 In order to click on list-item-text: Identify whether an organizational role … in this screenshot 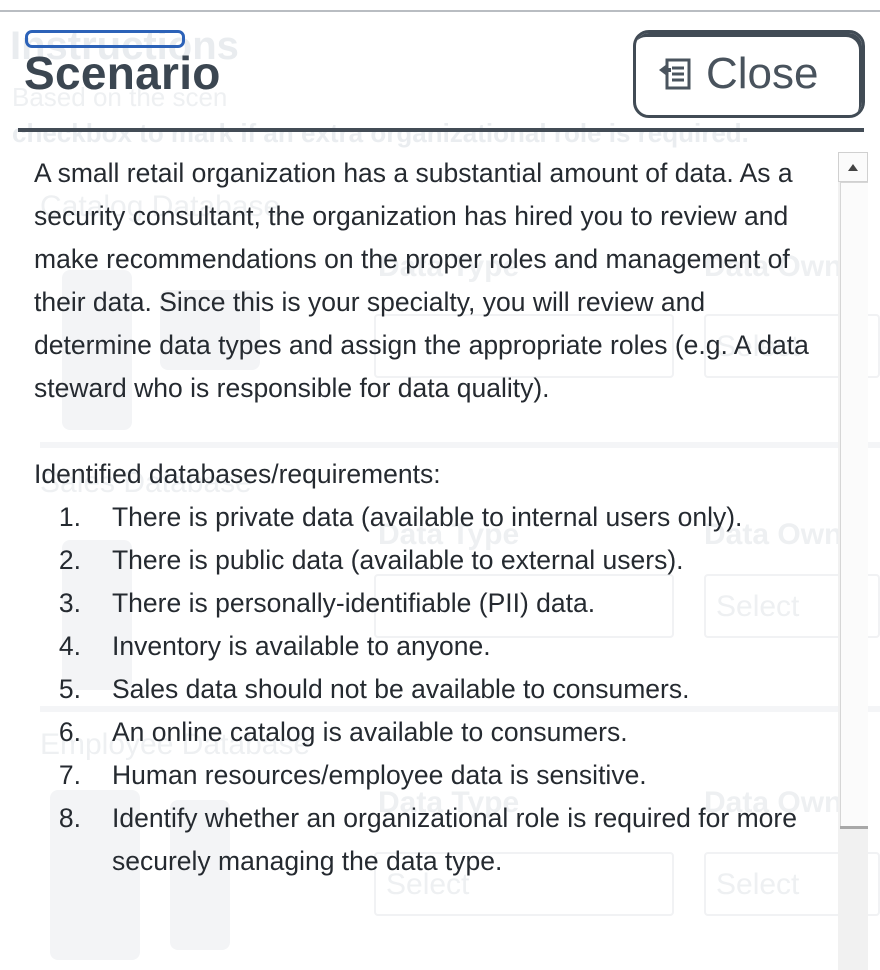, I will do `click(454, 839)`.